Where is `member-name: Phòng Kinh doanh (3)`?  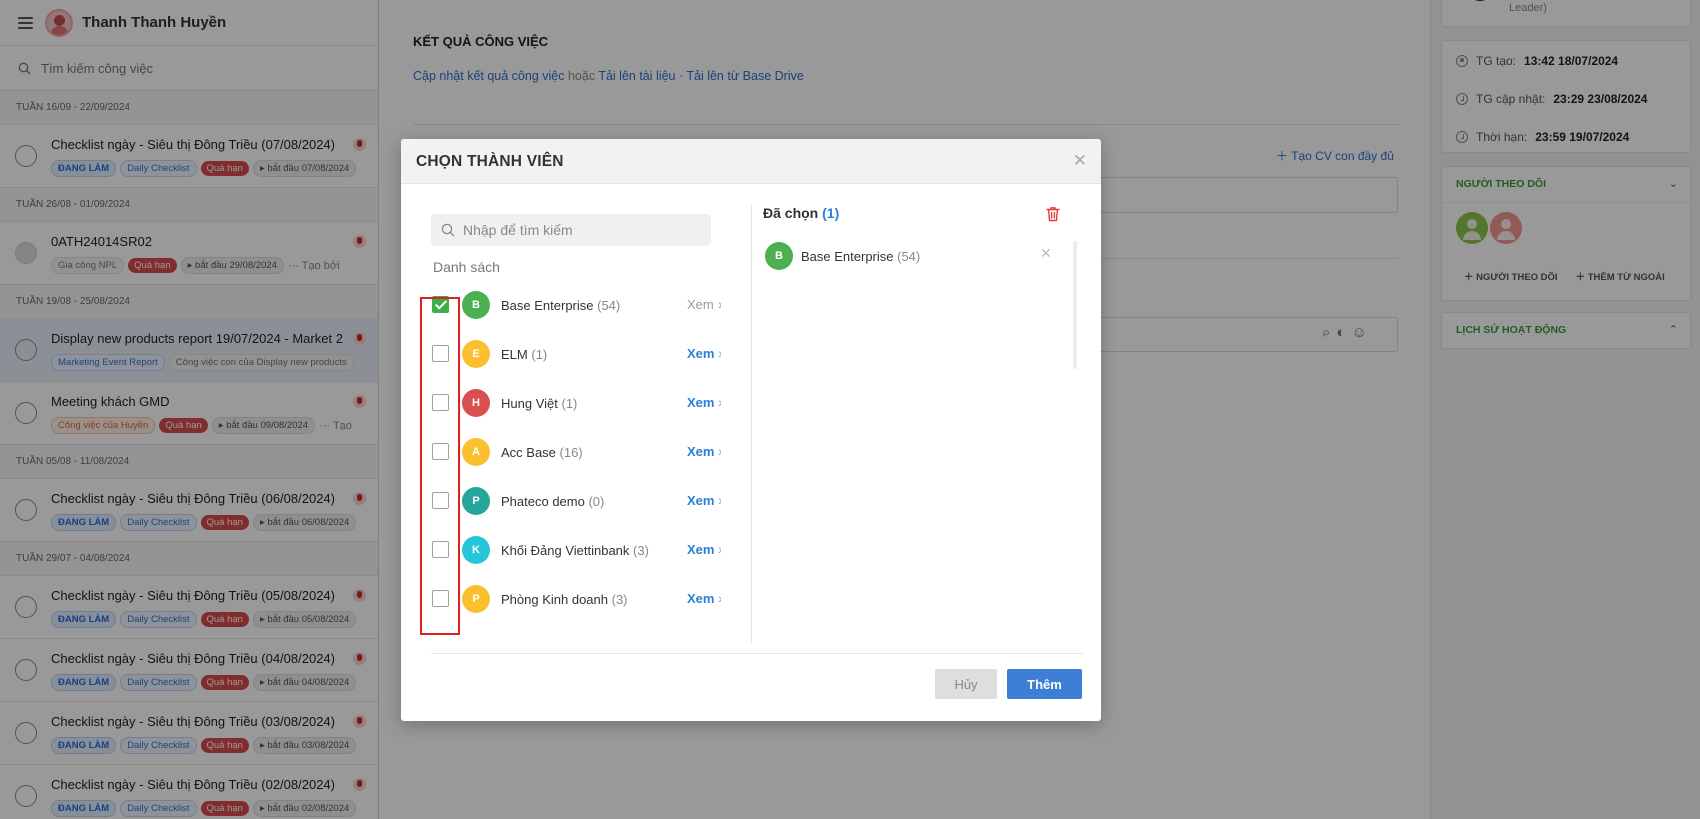 member-name: Phòng Kinh doanh (3) is located at coordinates (564, 599).